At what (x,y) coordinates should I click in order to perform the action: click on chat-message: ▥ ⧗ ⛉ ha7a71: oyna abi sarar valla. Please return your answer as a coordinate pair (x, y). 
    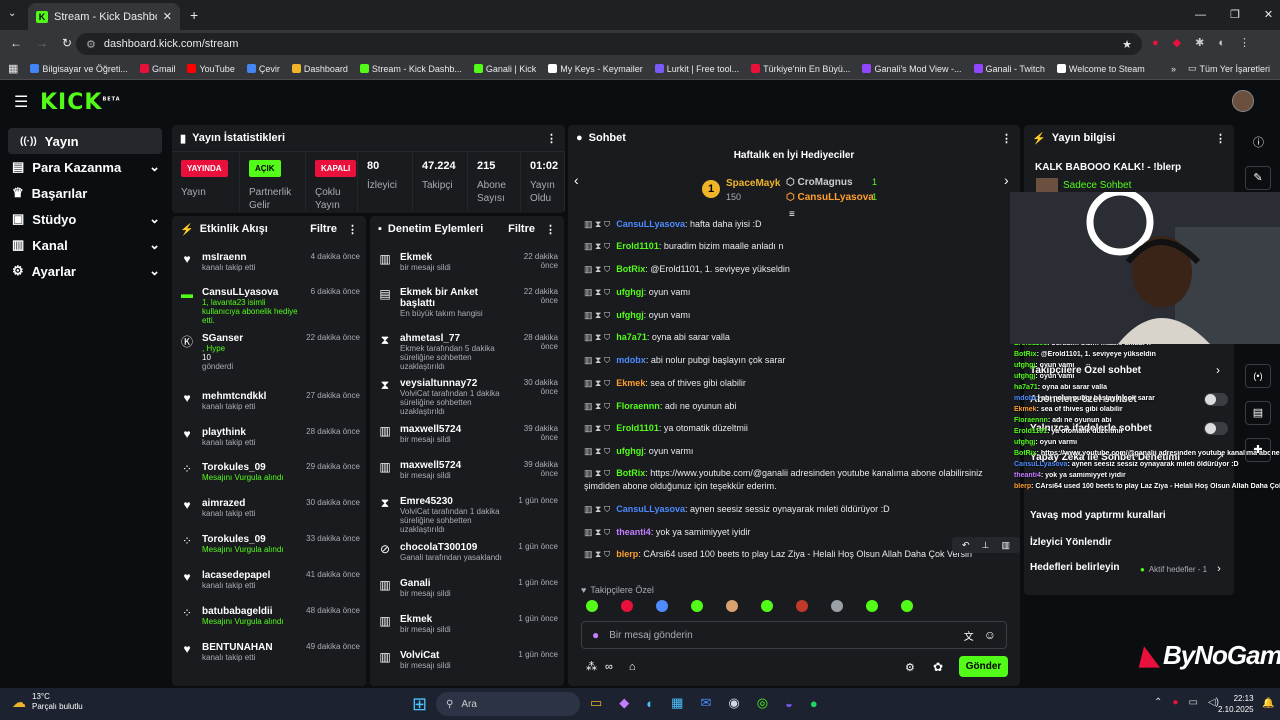
    Looking at the image, I should click on (794, 337).